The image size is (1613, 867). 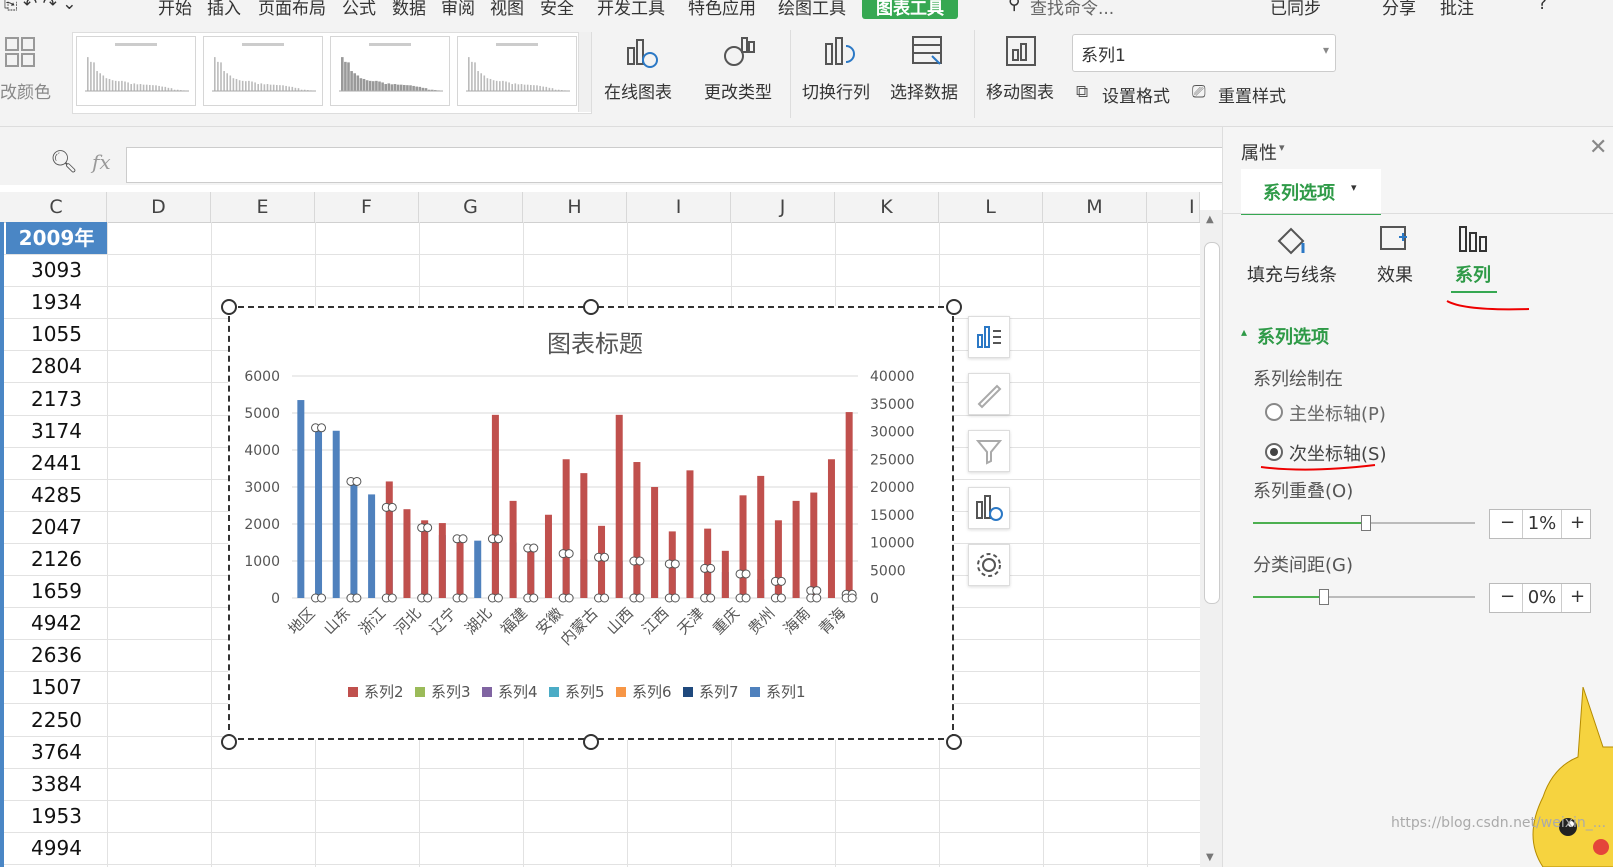 What do you see at coordinates (1292, 274) in the screenshot?
I see `subtab-fill-line: 填充与线条` at bounding box center [1292, 274].